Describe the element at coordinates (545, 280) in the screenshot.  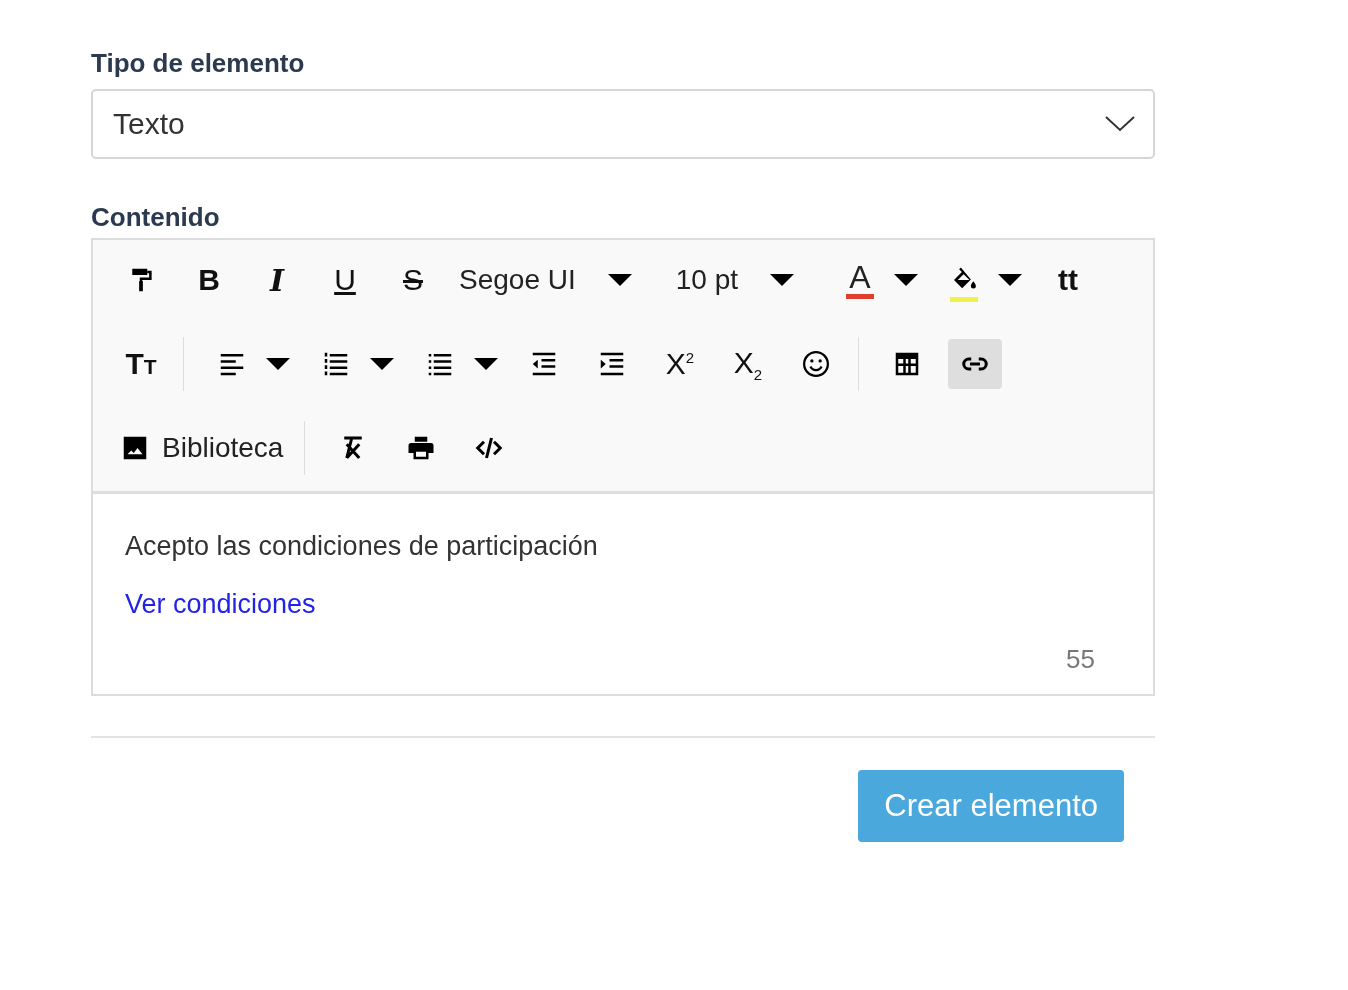
I see `toolbar-select: Segoe UI` at that location.